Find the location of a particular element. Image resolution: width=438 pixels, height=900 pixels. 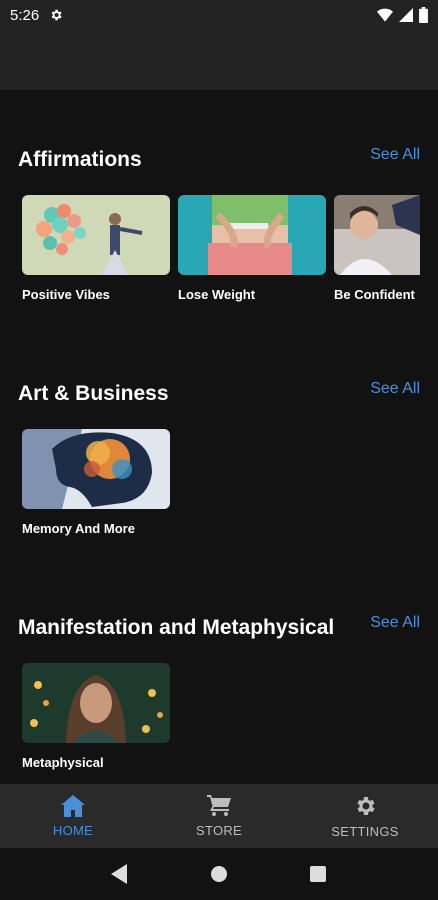

card-be-confident: Be Confident is located at coordinates (377, 248).